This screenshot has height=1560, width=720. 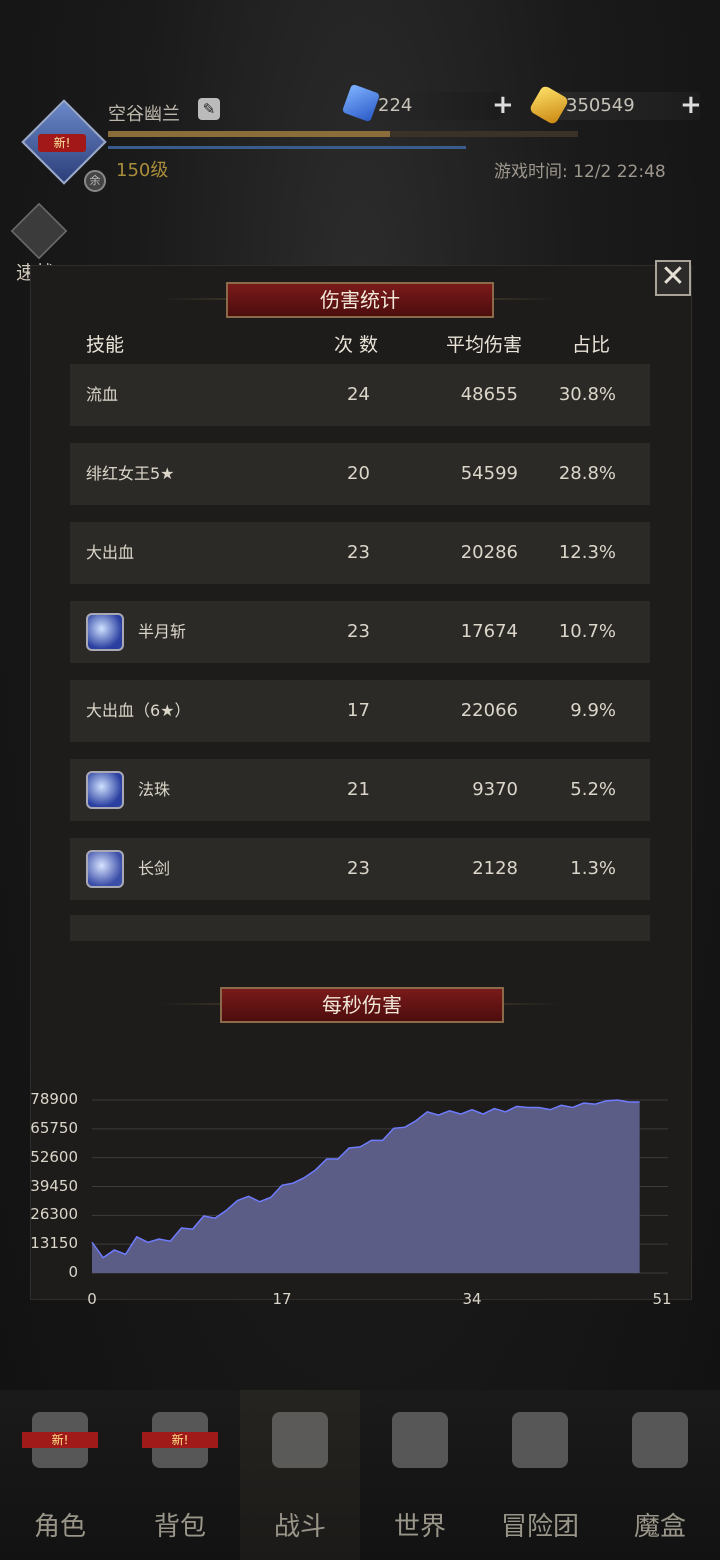 I want to click on nav-label: 角色, so click(x=59, y=1527).